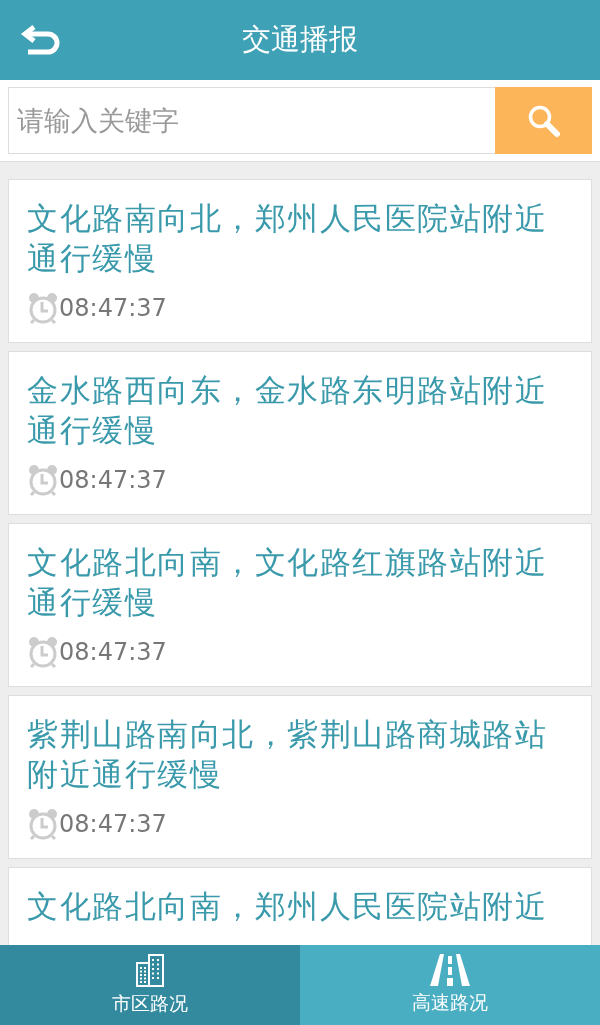 The width and height of the screenshot is (600, 1025). What do you see at coordinates (287, 410) in the screenshot?
I see `traffic-text: 金水路西向东，金水路东明路站附近通行缓慢` at bounding box center [287, 410].